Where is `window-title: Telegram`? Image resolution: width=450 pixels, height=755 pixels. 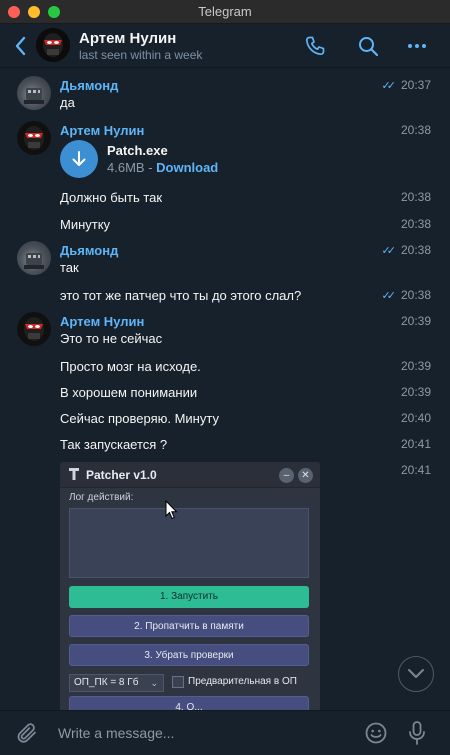
window-title: Telegram is located at coordinates (225, 11).